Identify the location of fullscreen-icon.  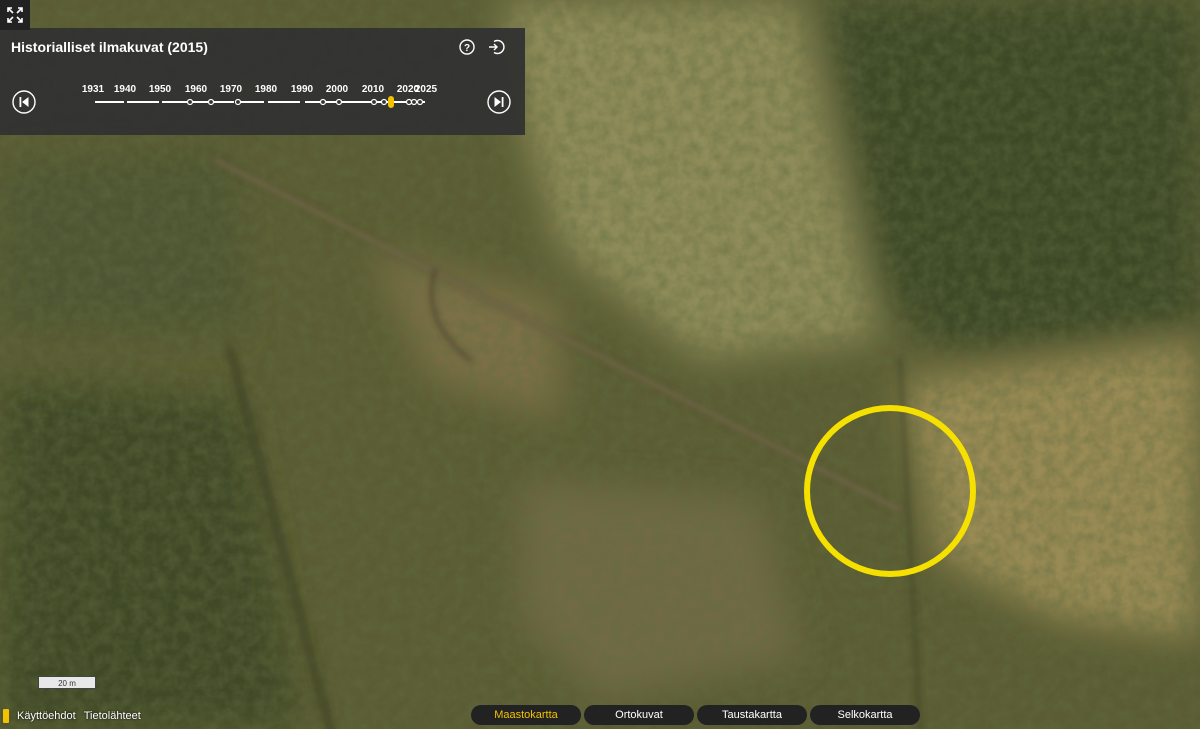
(15, 15).